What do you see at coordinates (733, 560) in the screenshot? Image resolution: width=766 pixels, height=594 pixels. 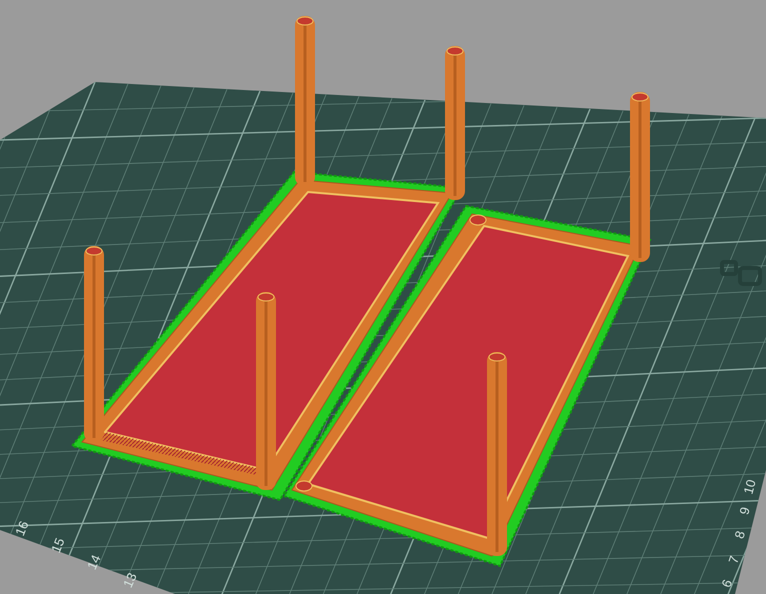 I see `axis-label: 7` at bounding box center [733, 560].